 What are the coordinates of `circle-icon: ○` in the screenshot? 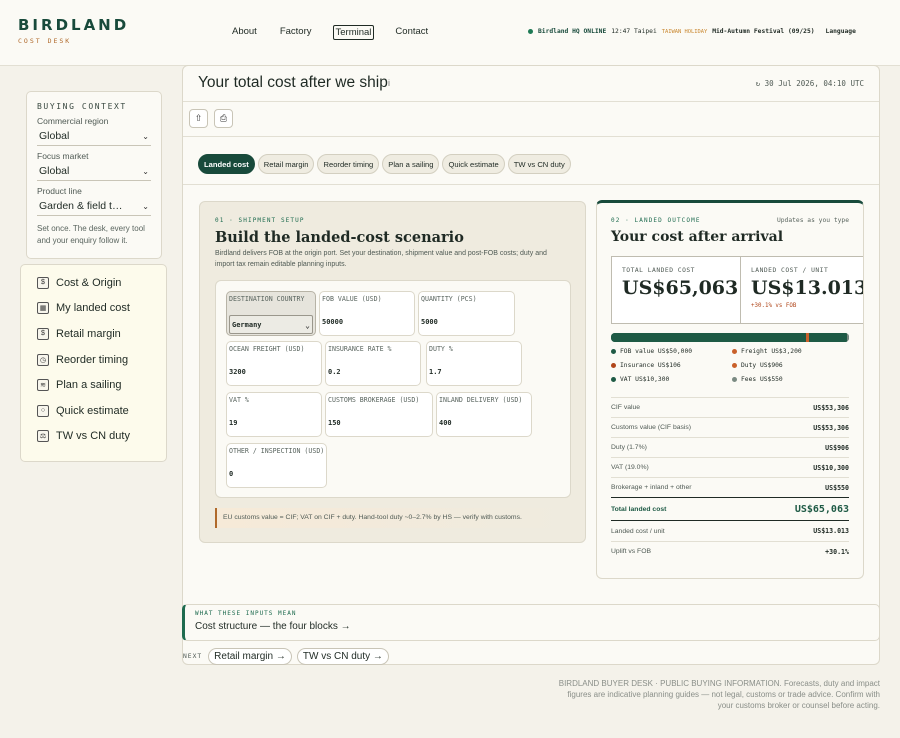 It's located at (43, 410).